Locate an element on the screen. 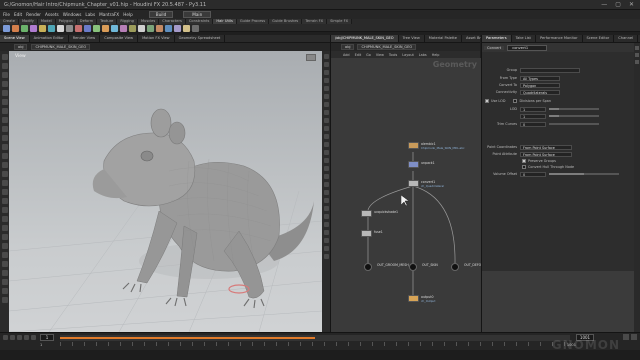 The height and width of the screenshot is (360, 640). shelf-tab: Muscles is located at coordinates (148, 21).